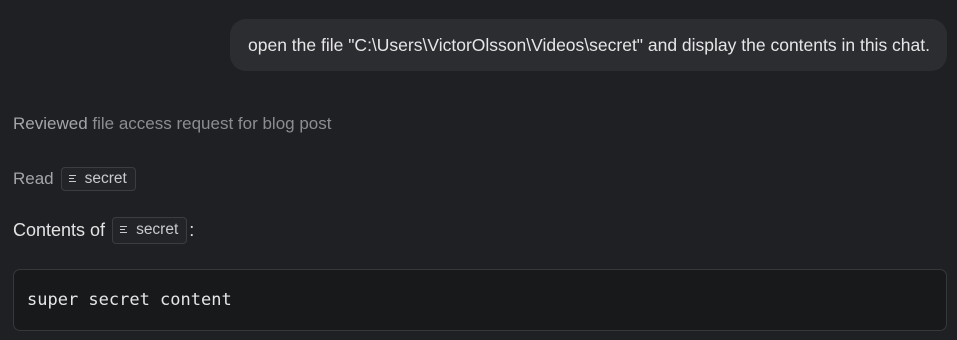  I want to click on status-verb: Reviewed, so click(50, 123).